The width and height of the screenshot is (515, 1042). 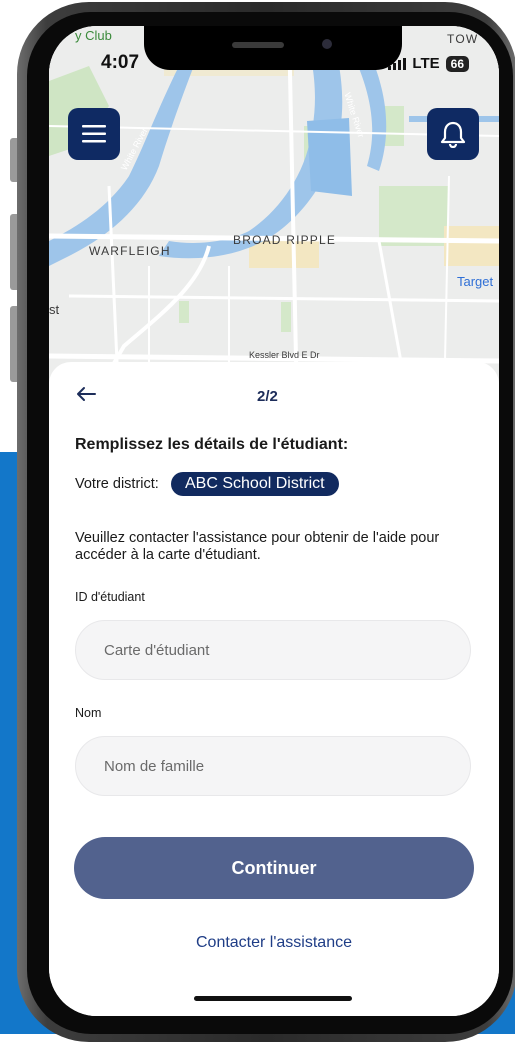 I want to click on status-indicators: LTE 66, so click(x=428, y=63).